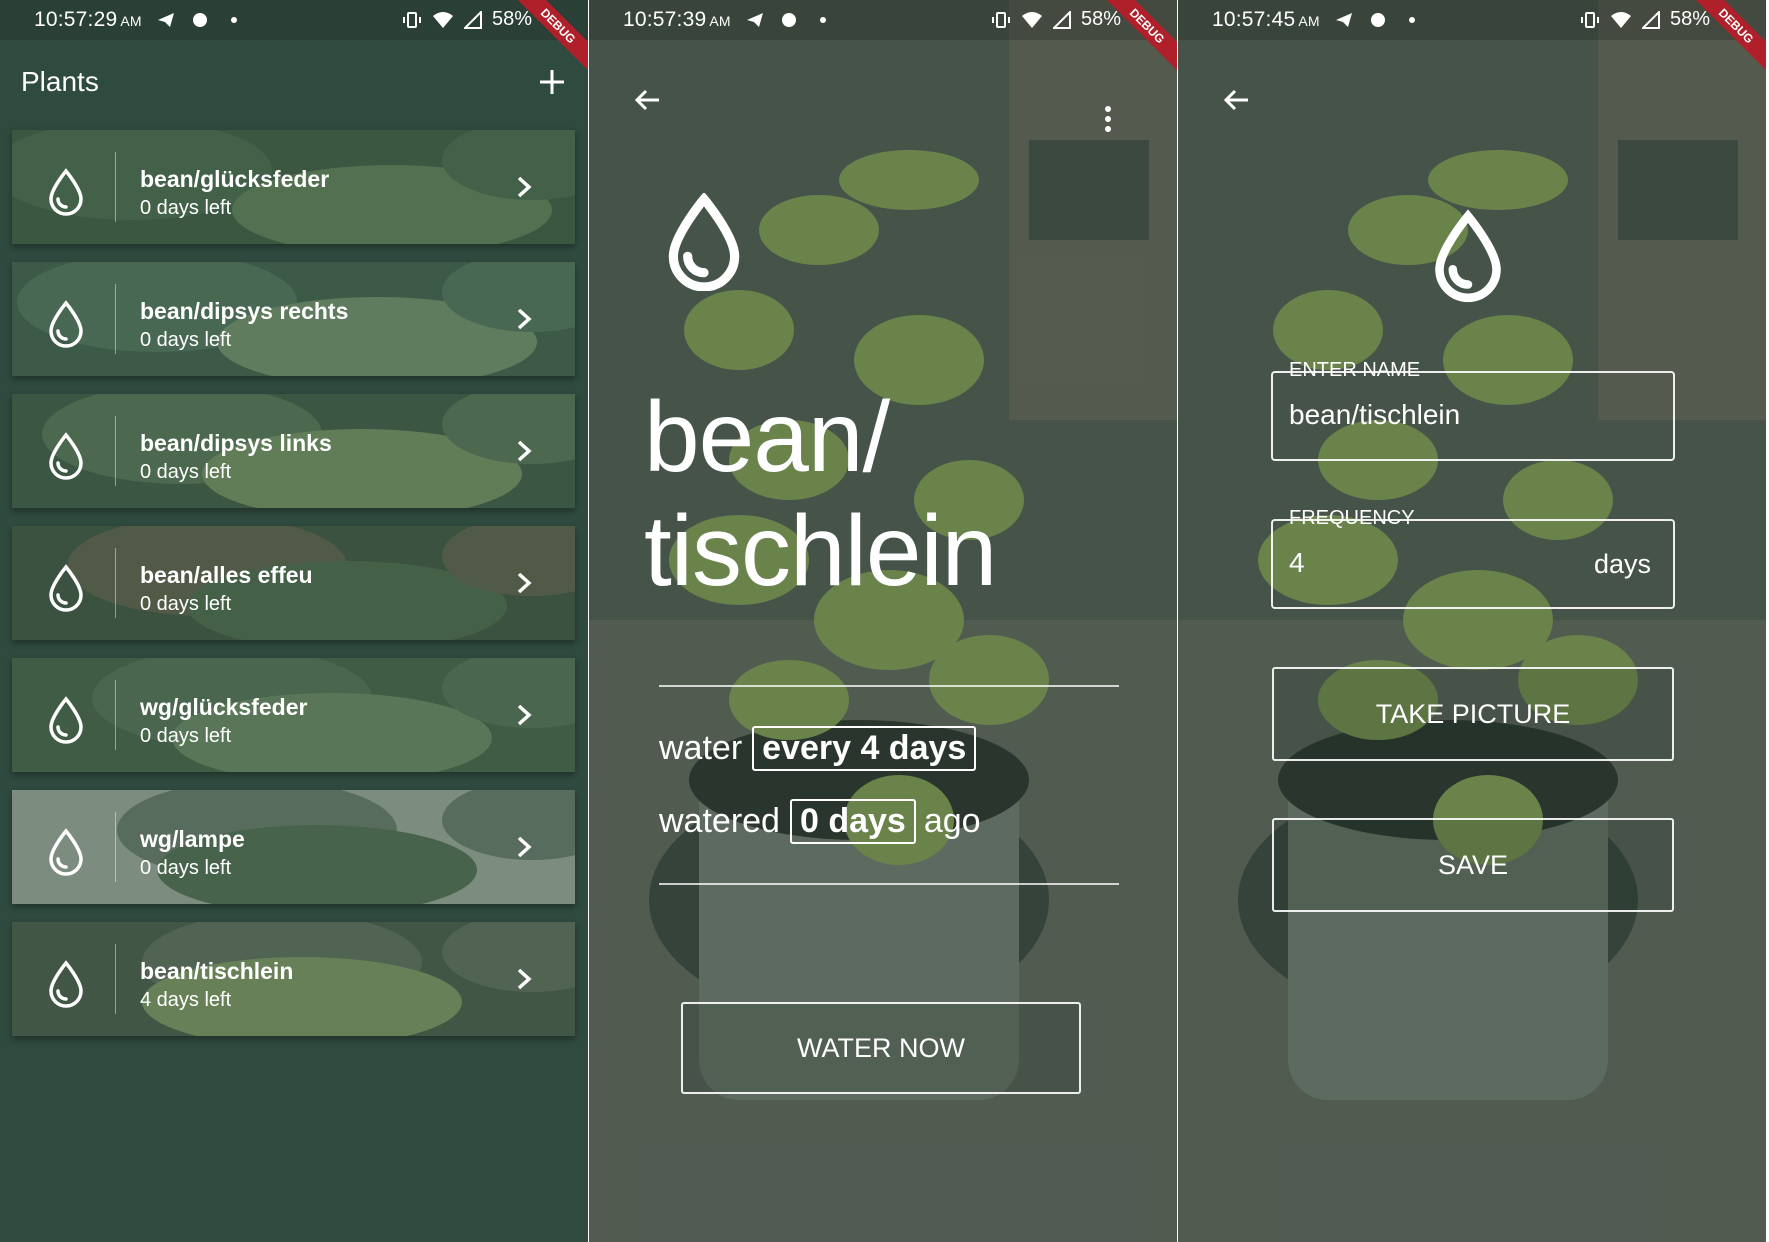  I want to click on plant-name-title: bean/ tischlein, so click(904, 494).